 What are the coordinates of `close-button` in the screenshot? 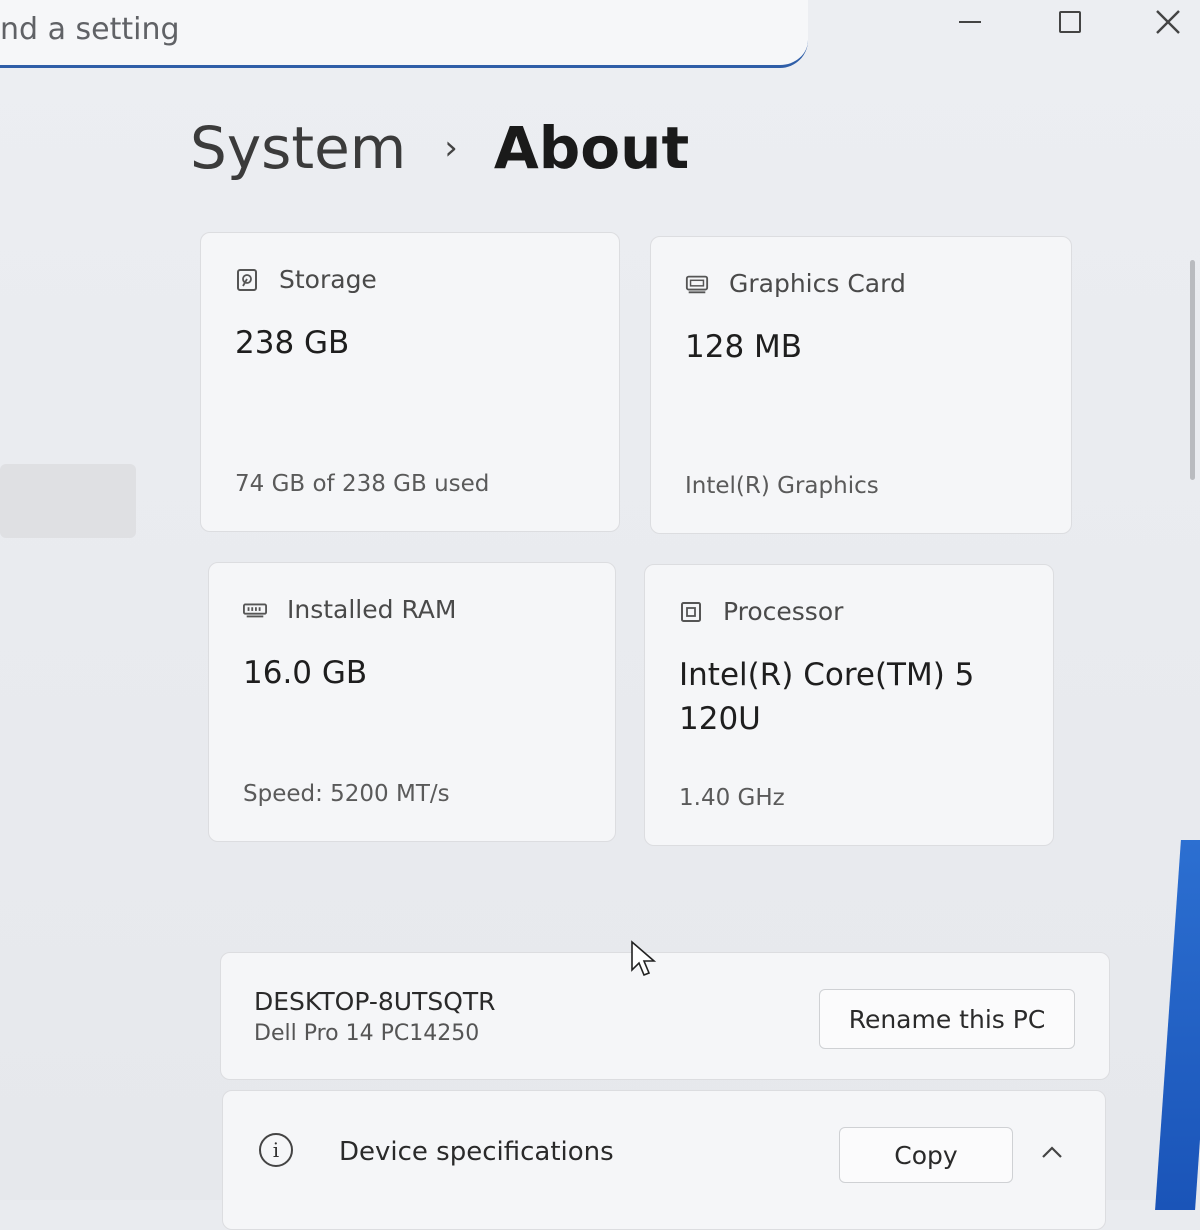 It's located at (1166, 22).